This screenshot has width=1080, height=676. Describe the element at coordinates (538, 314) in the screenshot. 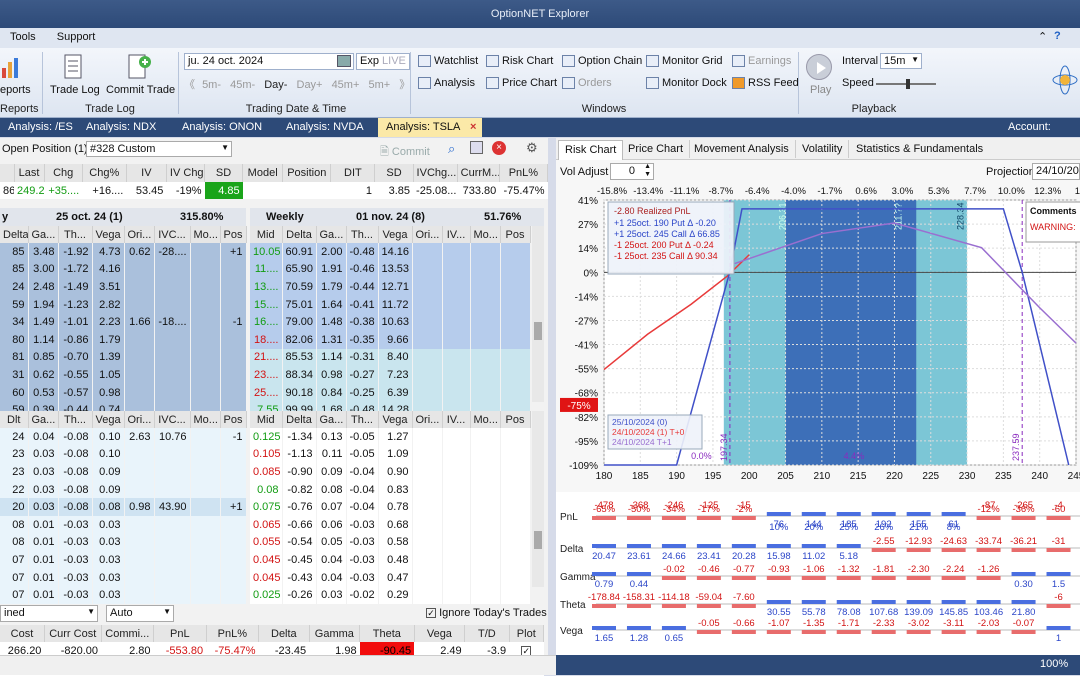

I see `upper-scrollbar` at that location.